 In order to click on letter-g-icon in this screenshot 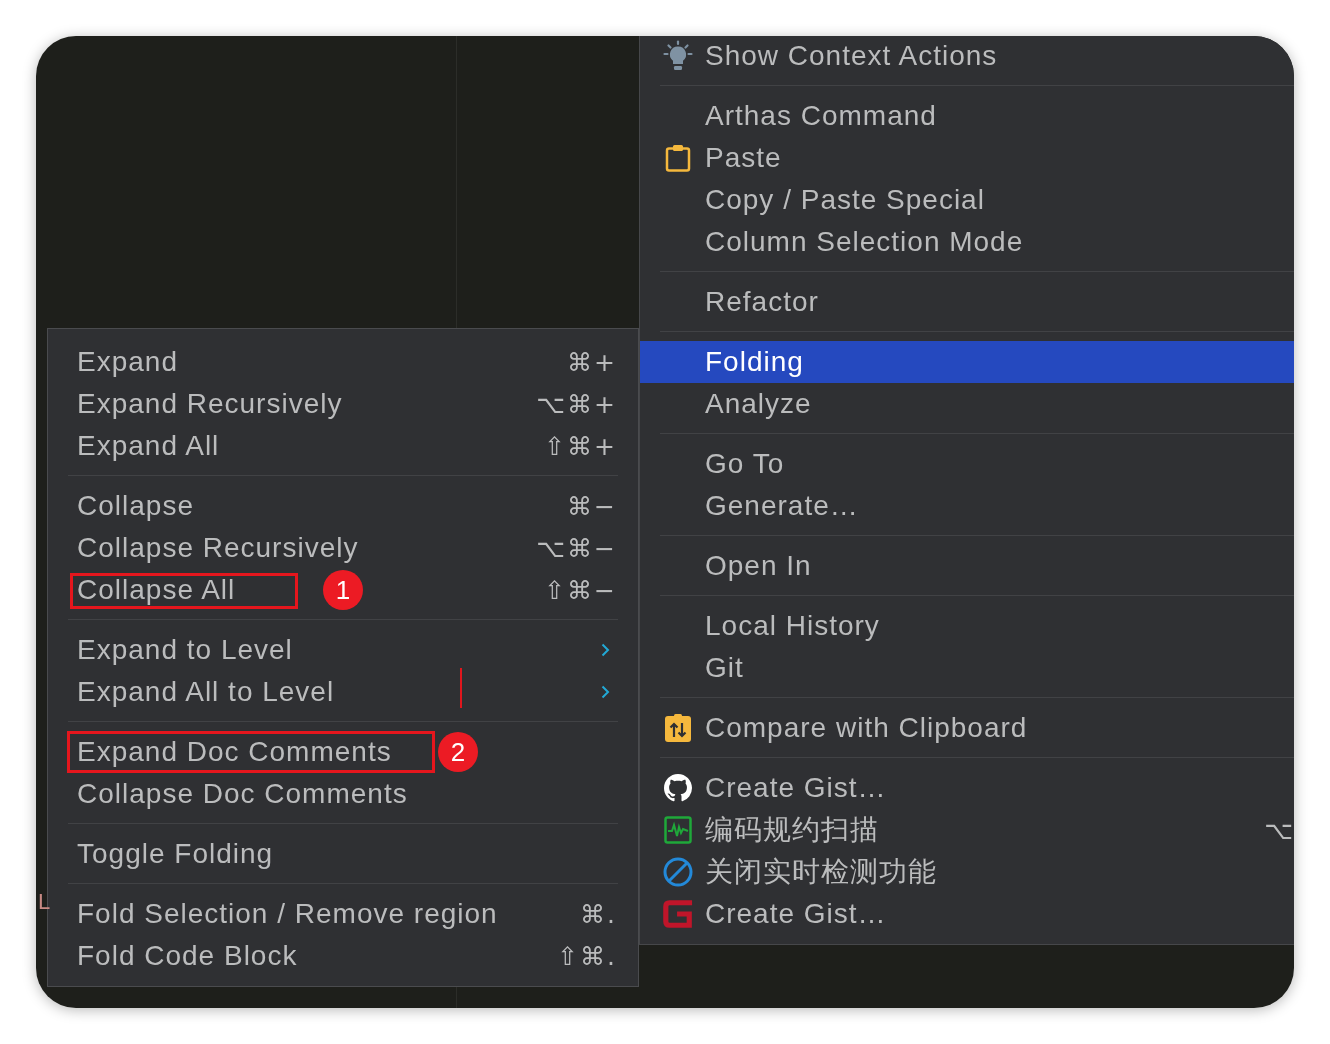, I will do `click(678, 914)`.